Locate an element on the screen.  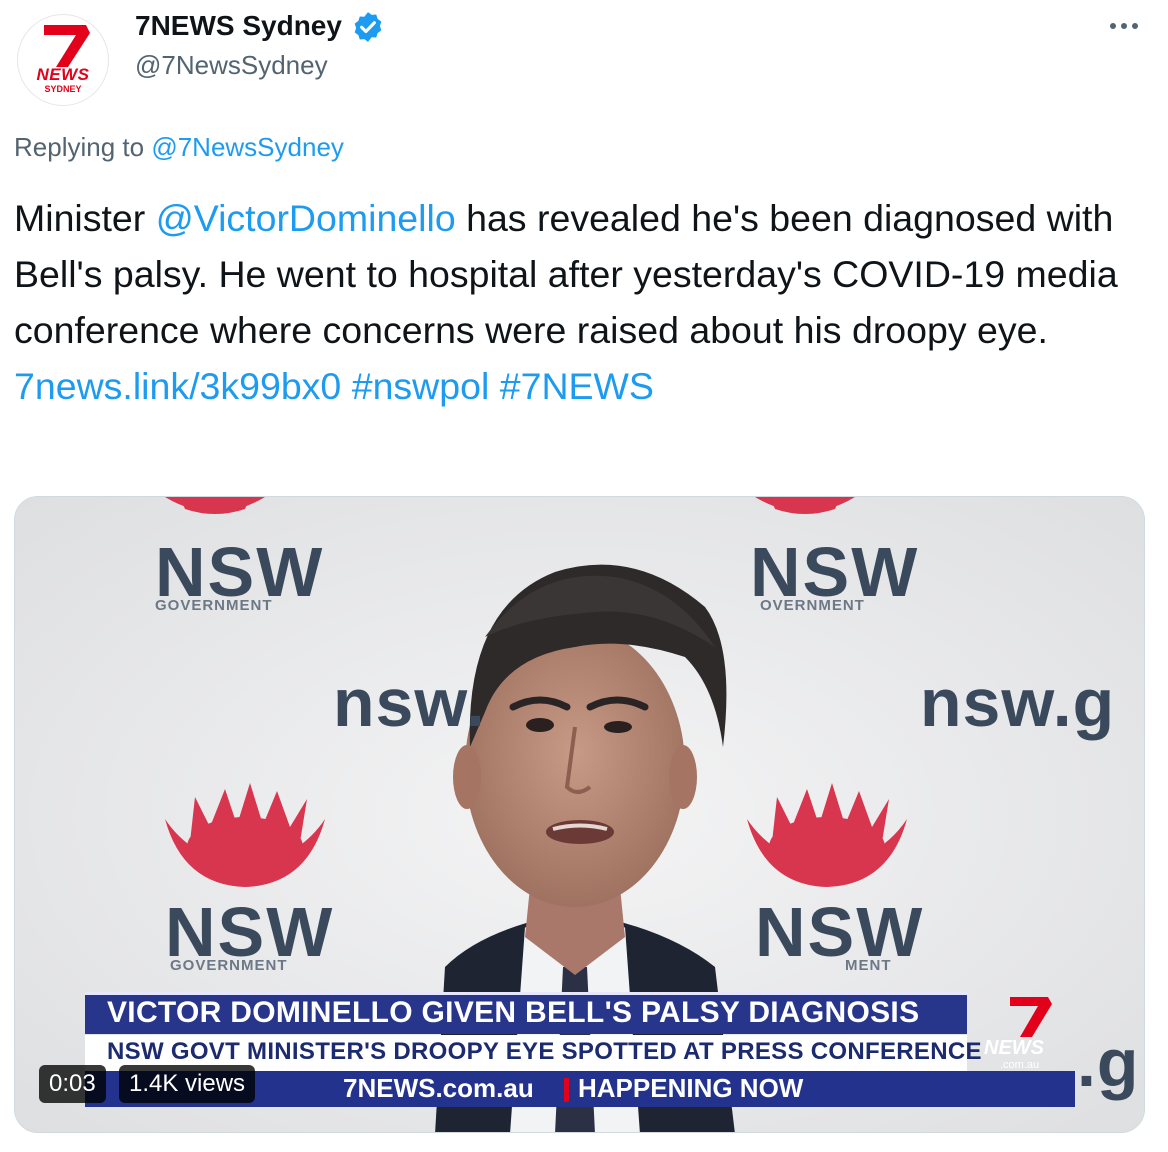
backdrop-gov-text-4: MENT is located at coordinates (868, 965).